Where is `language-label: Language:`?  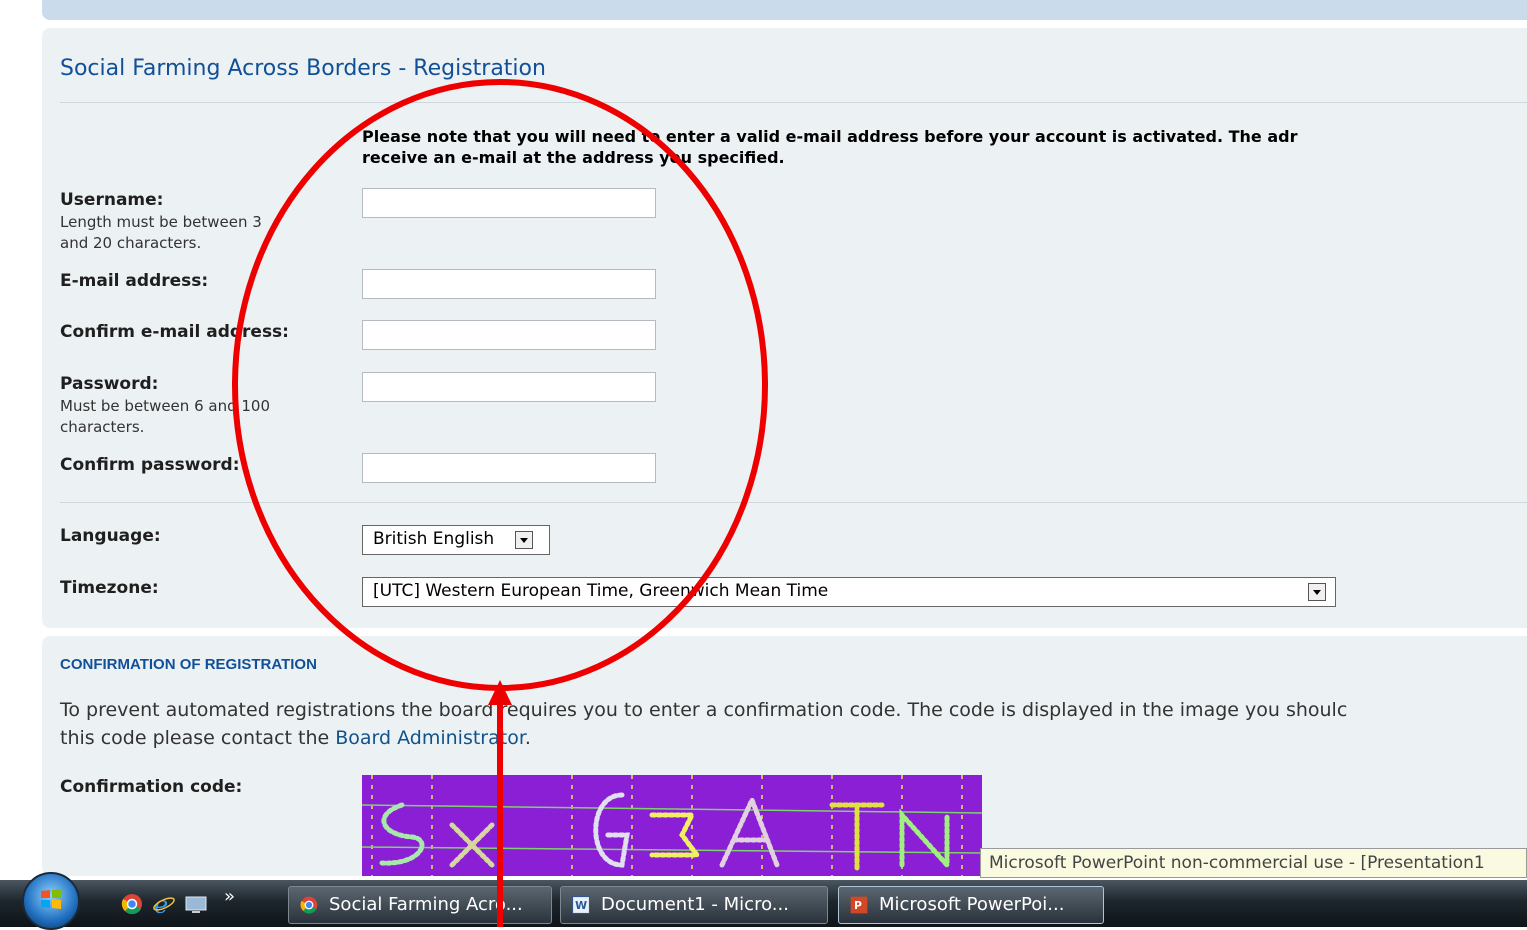 language-label: Language: is located at coordinates (110, 536).